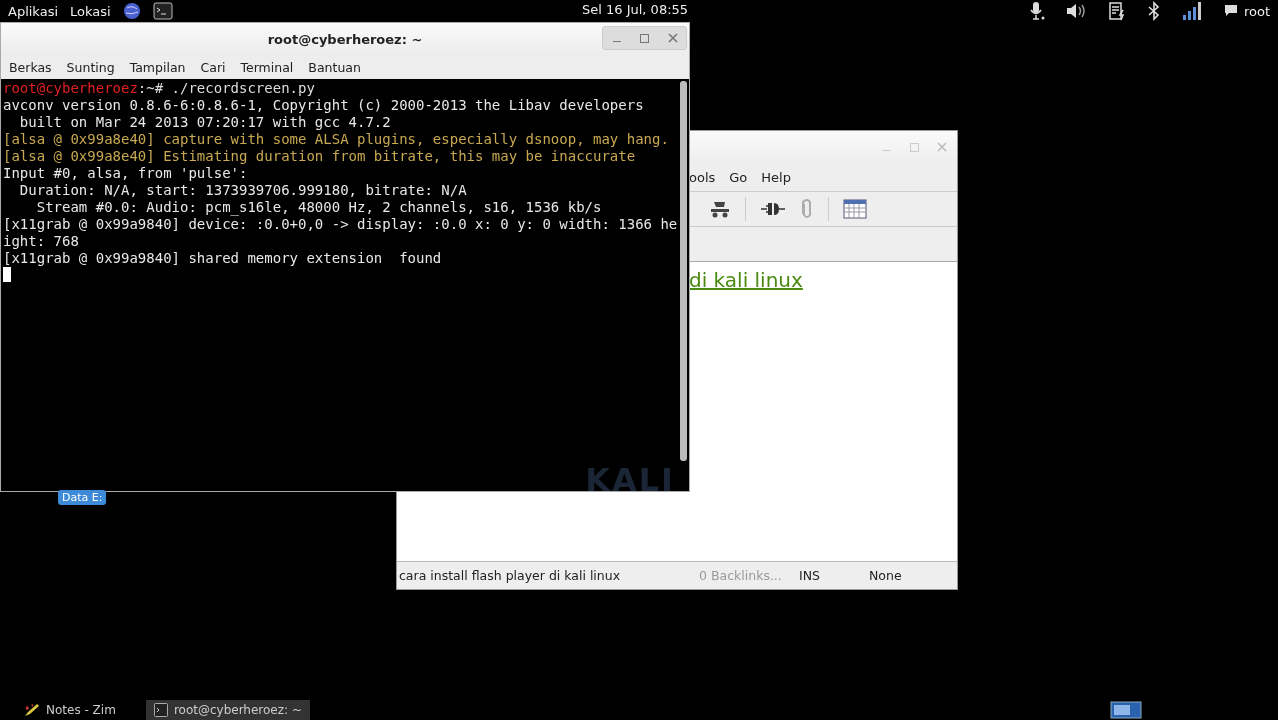  Describe the element at coordinates (32, 710) in the screenshot. I see `pencil-icon` at that location.